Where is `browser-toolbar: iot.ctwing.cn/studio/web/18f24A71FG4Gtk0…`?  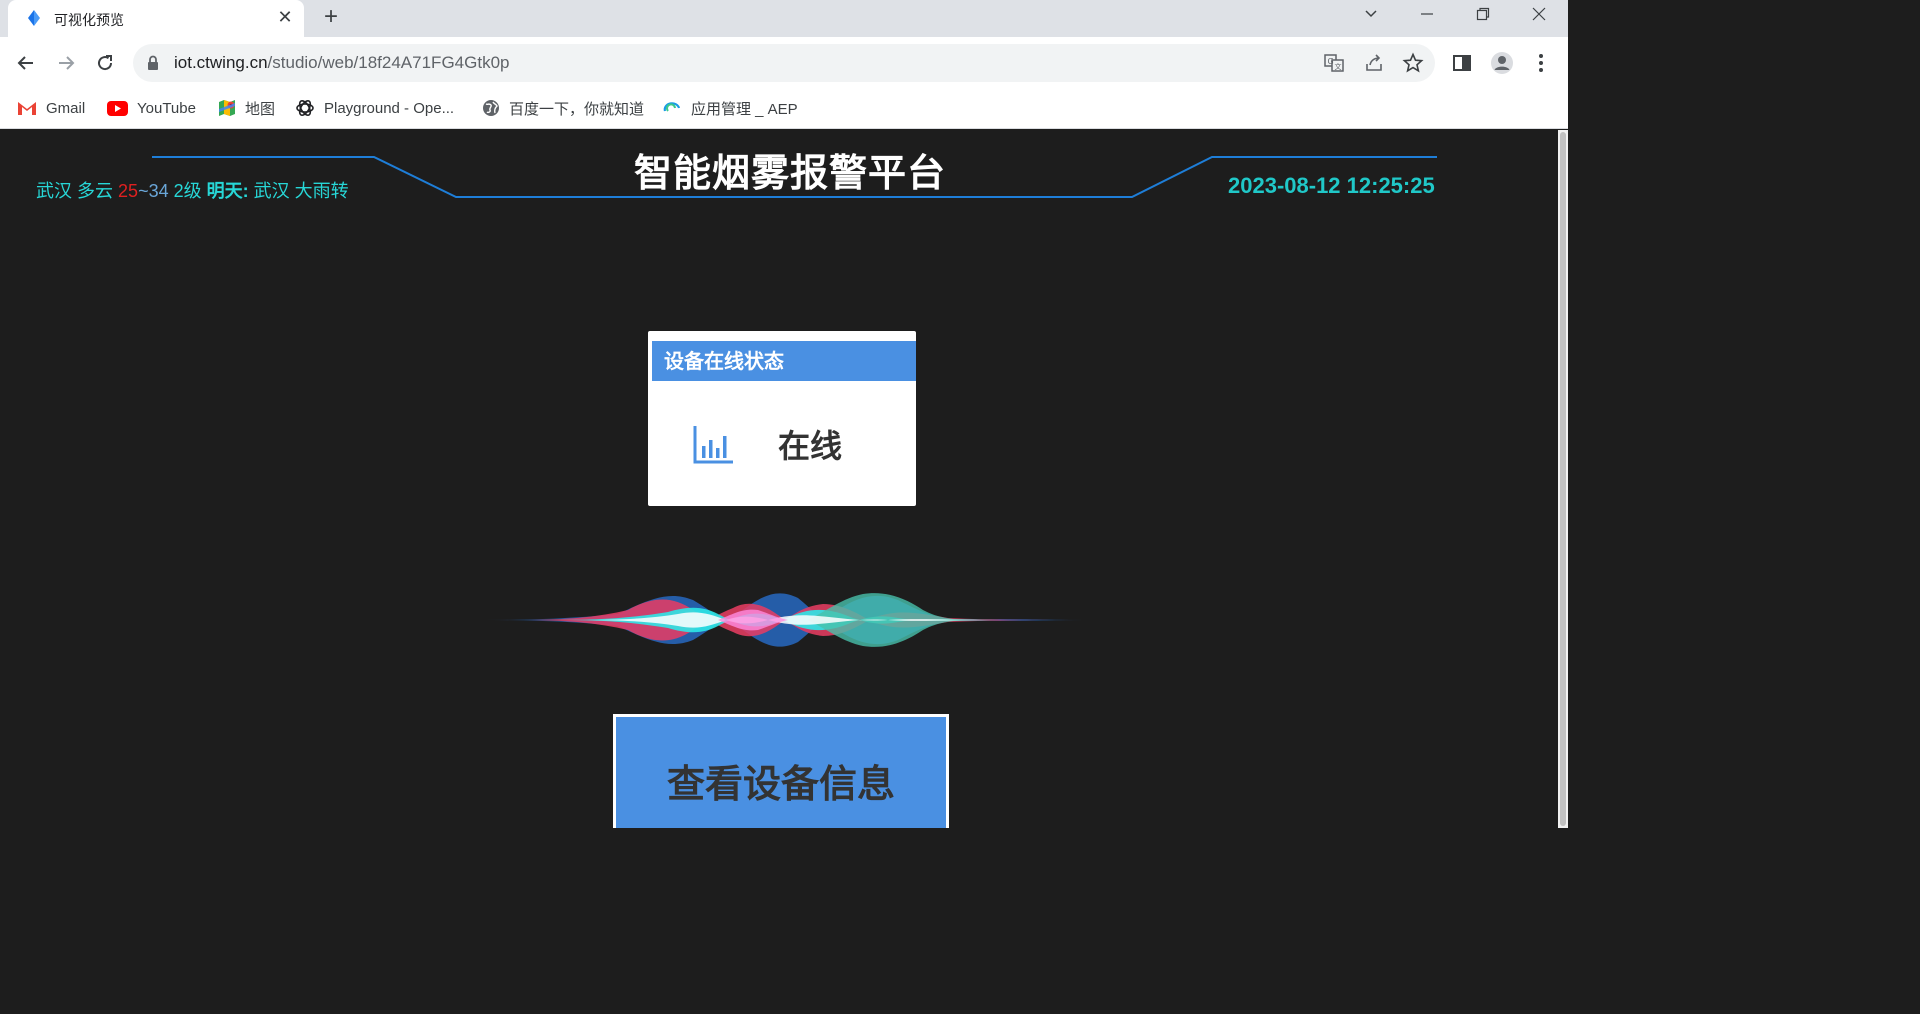
browser-toolbar: iot.ctwing.cn/studio/web/18f24A71FG4Gtk0… is located at coordinates (784, 63).